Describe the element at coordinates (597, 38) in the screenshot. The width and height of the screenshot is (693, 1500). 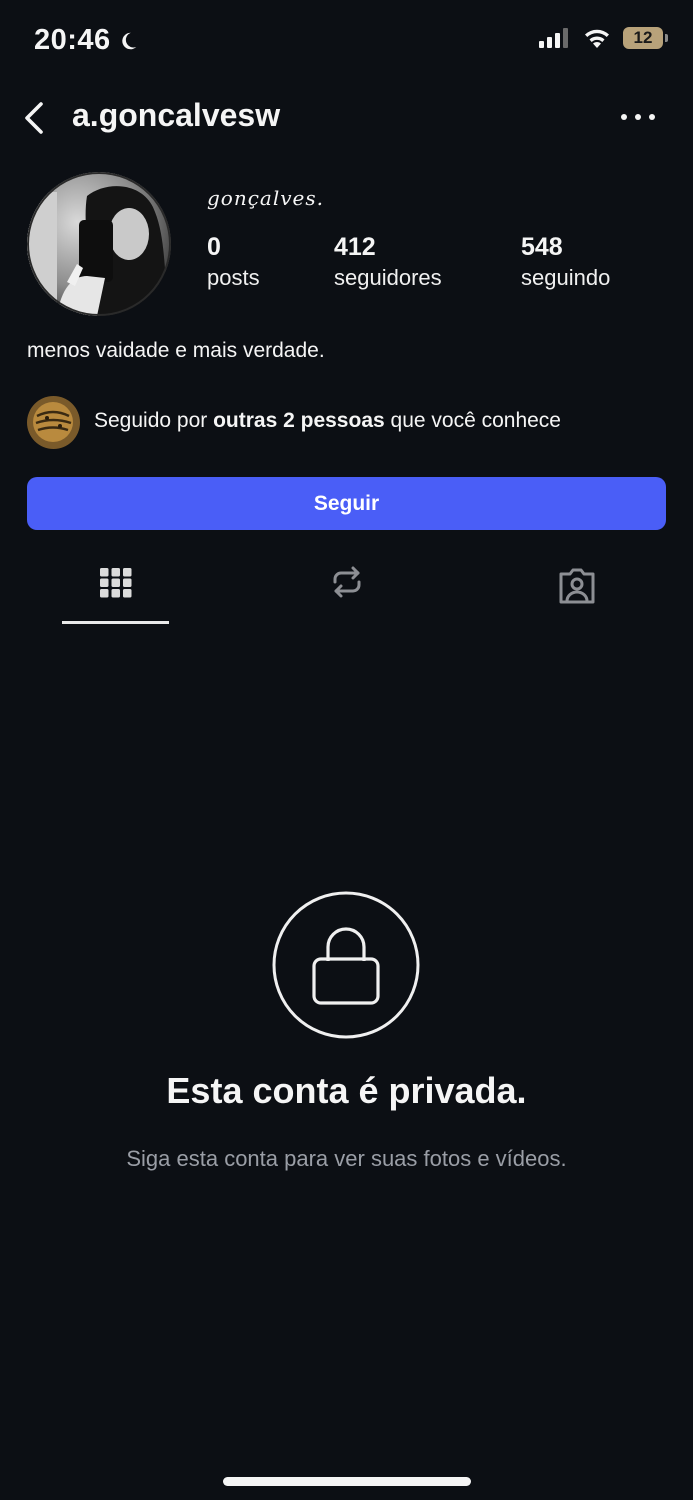
I see `wifi-icon` at that location.